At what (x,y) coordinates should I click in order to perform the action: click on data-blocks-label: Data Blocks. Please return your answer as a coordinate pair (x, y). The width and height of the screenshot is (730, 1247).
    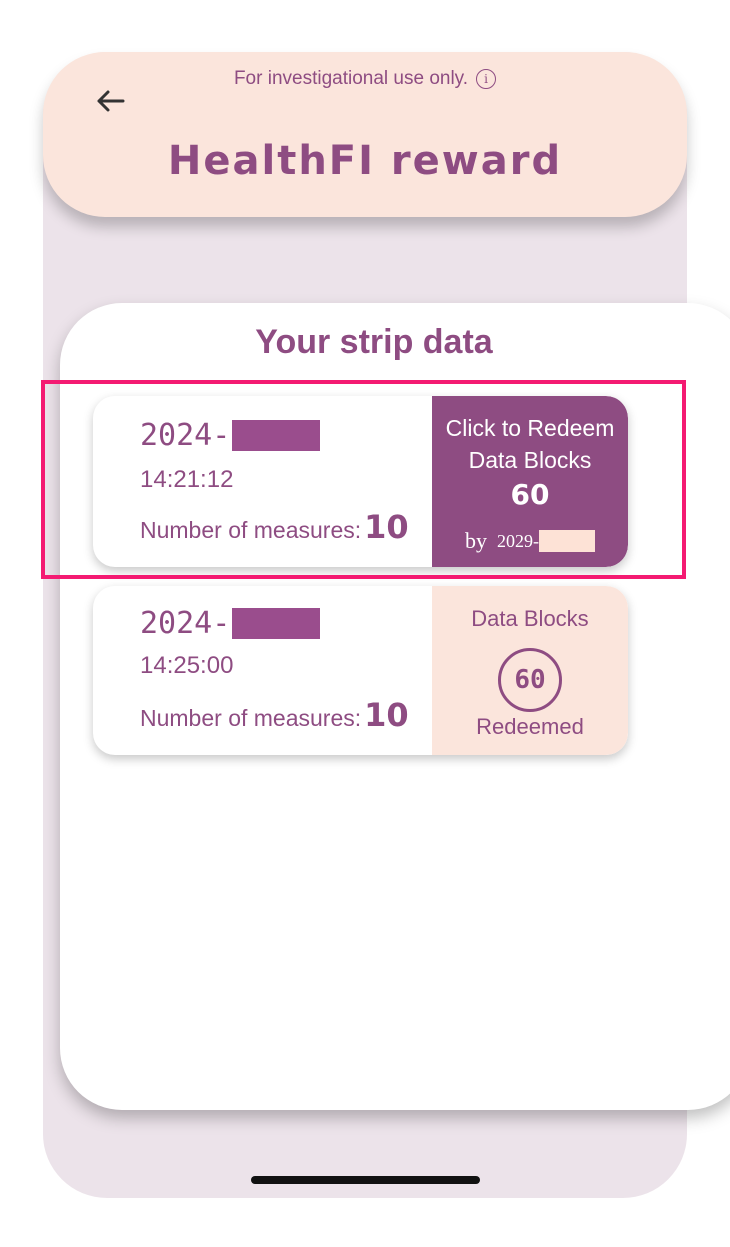
    Looking at the image, I should click on (530, 618).